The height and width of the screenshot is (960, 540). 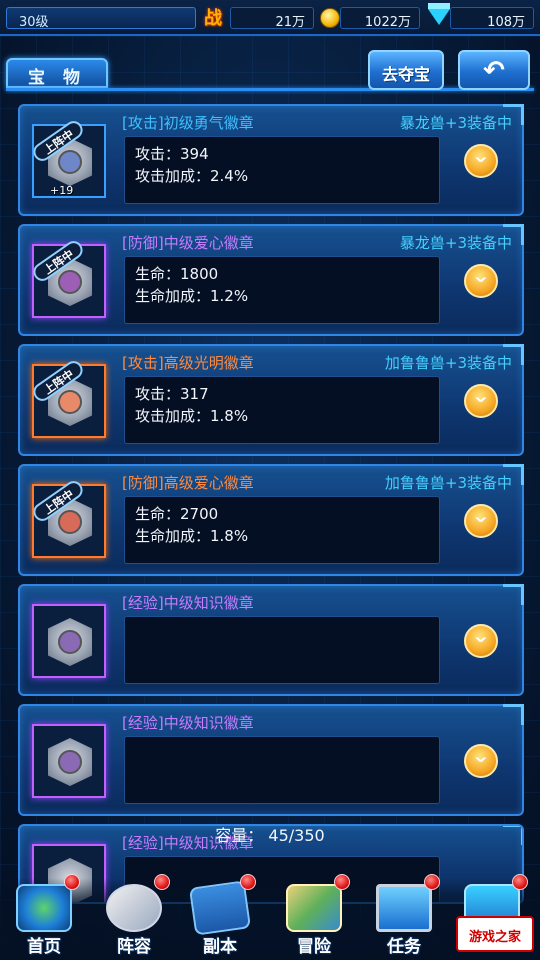 What do you see at coordinates (270, 89) in the screenshot?
I see `tab-underline` at bounding box center [270, 89].